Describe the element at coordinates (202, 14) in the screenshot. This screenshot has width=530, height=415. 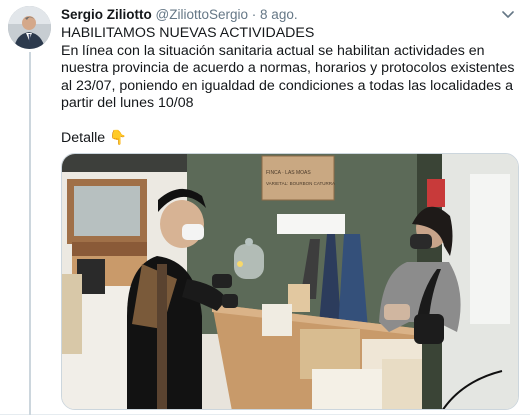
I see `author-handle: @ZiliottoSergio` at that location.